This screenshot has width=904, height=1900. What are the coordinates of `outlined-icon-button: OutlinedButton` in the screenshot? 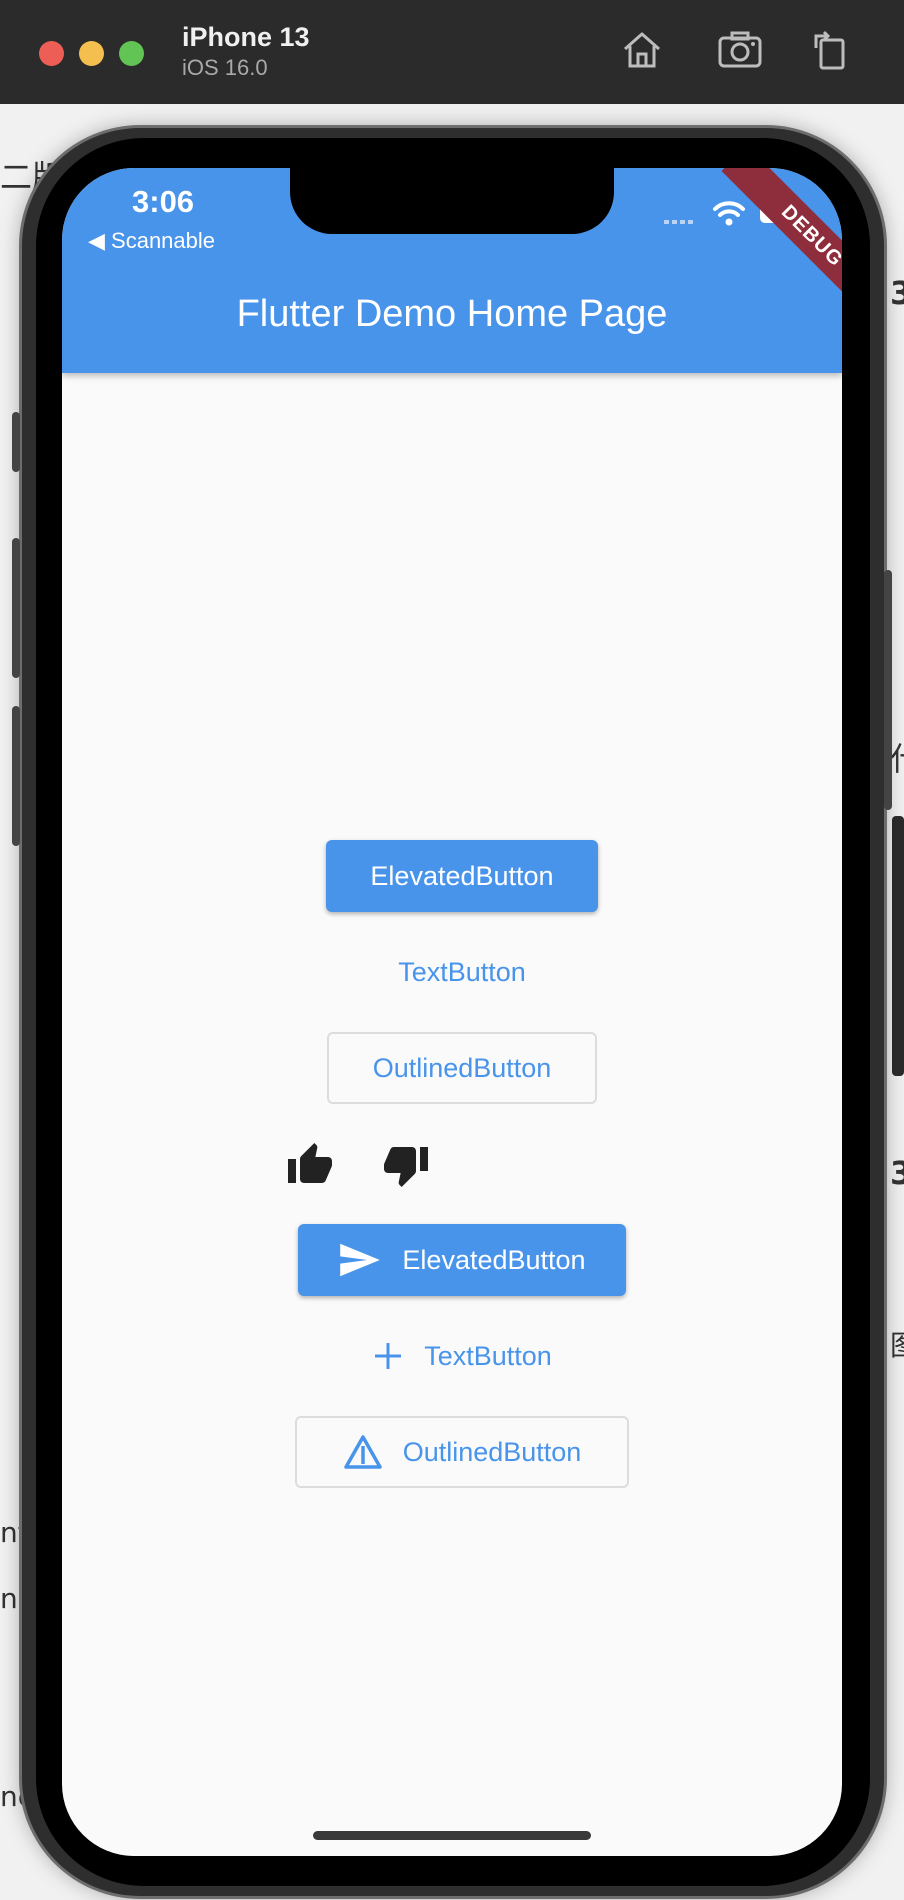 It's located at (462, 1452).